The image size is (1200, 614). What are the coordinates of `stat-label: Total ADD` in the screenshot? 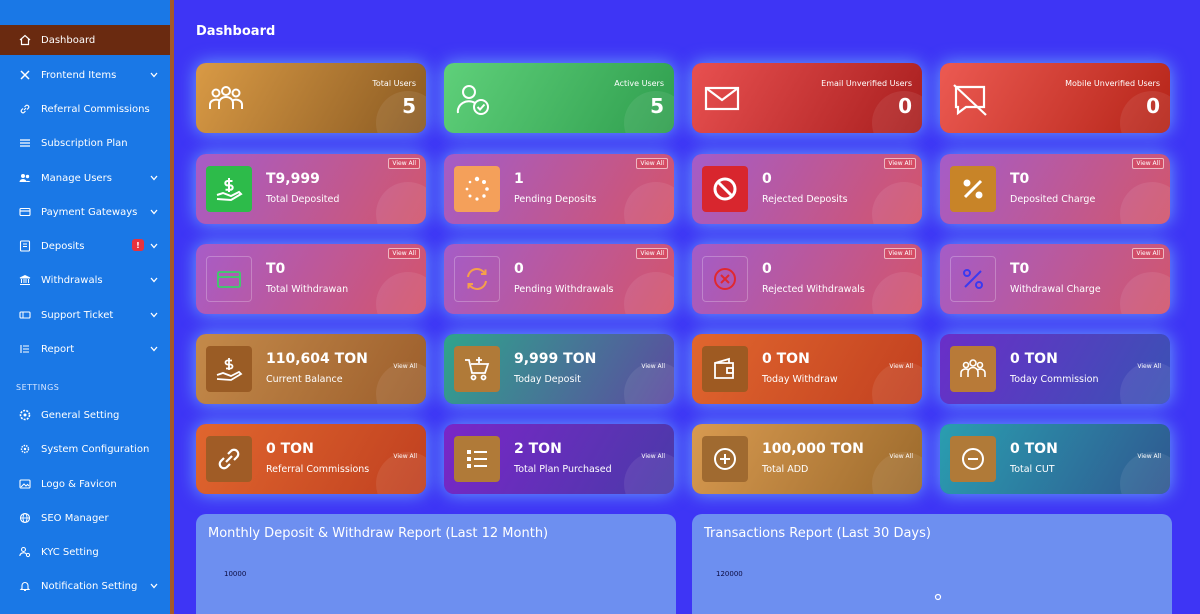 It's located at (785, 469).